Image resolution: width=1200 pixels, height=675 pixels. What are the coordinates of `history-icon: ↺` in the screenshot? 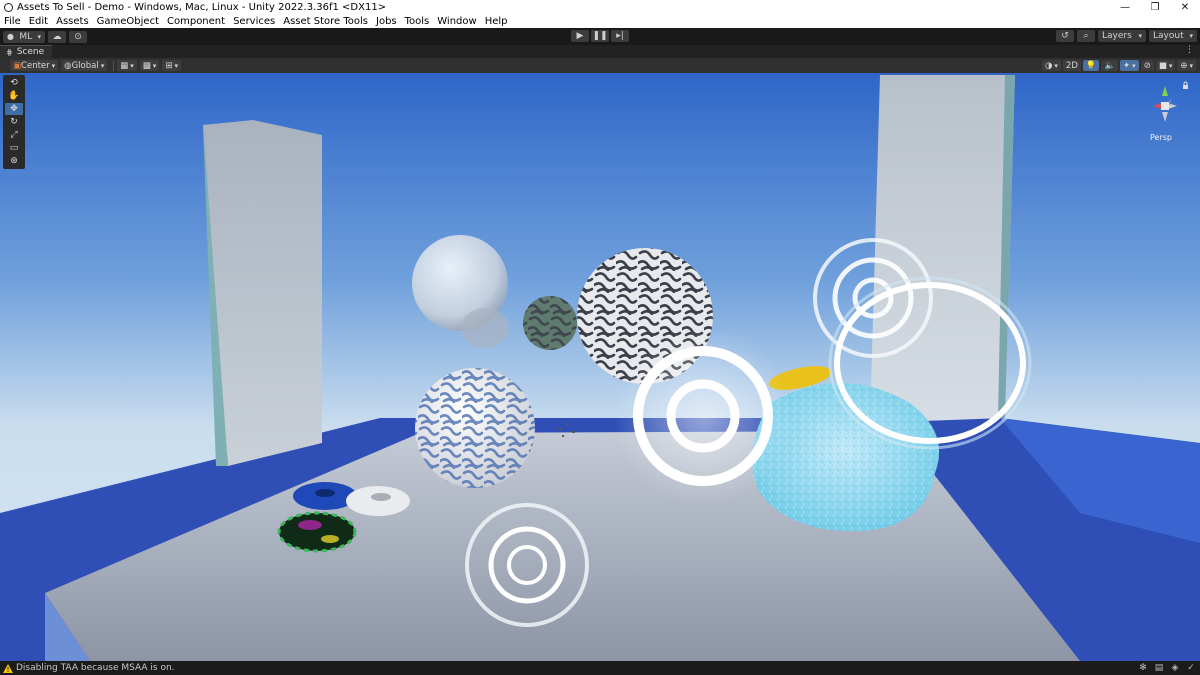 It's located at (1065, 36).